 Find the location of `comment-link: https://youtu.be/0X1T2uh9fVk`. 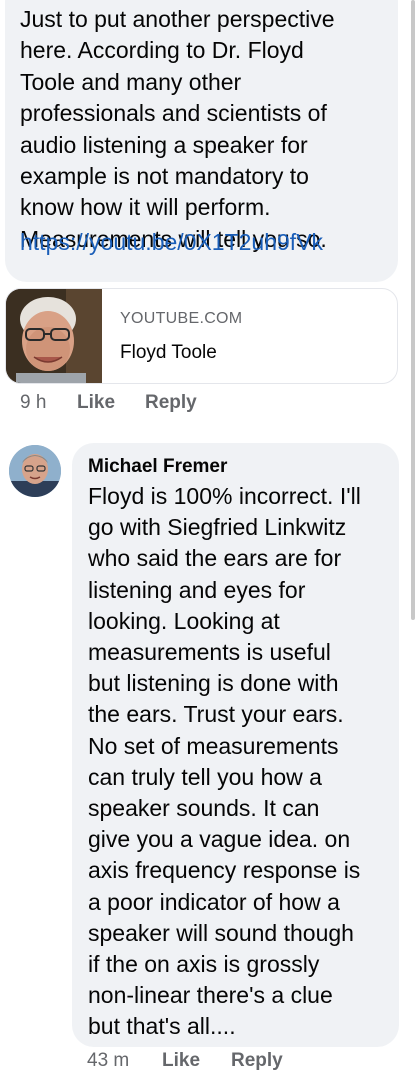

comment-link: https://youtu.be/0X1T2uh9fVk is located at coordinates (171, 242).